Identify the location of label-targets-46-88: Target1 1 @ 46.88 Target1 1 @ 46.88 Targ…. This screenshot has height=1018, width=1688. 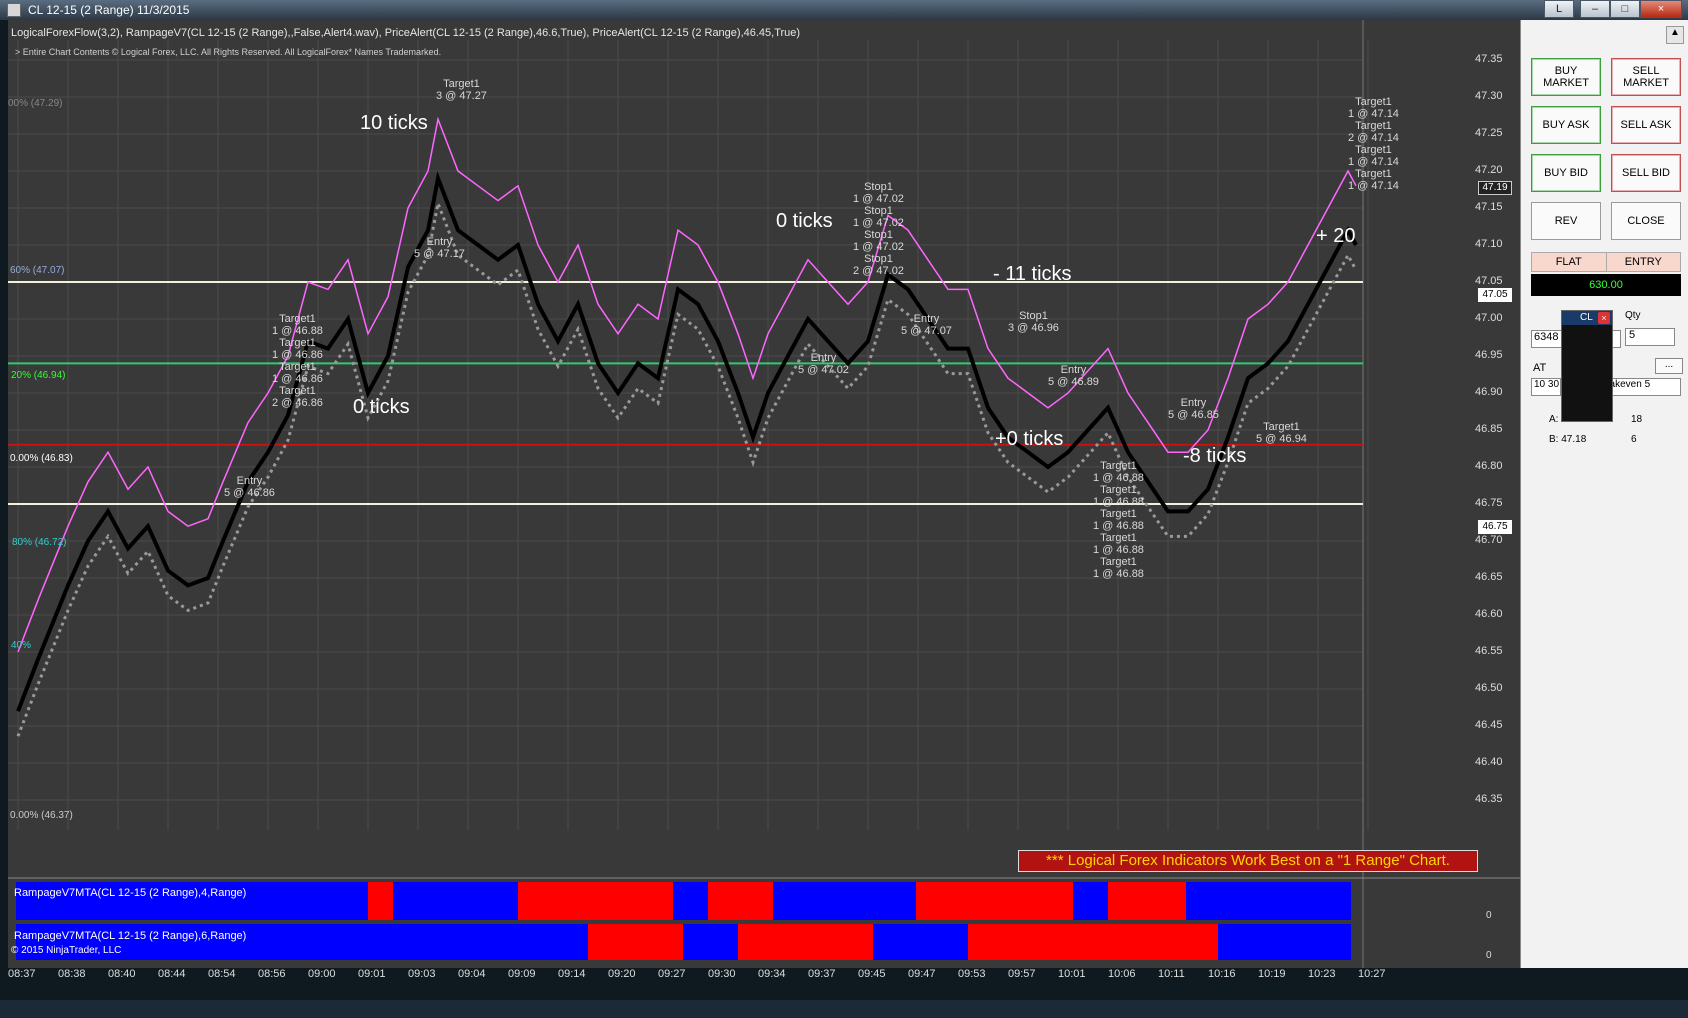
(1118, 520).